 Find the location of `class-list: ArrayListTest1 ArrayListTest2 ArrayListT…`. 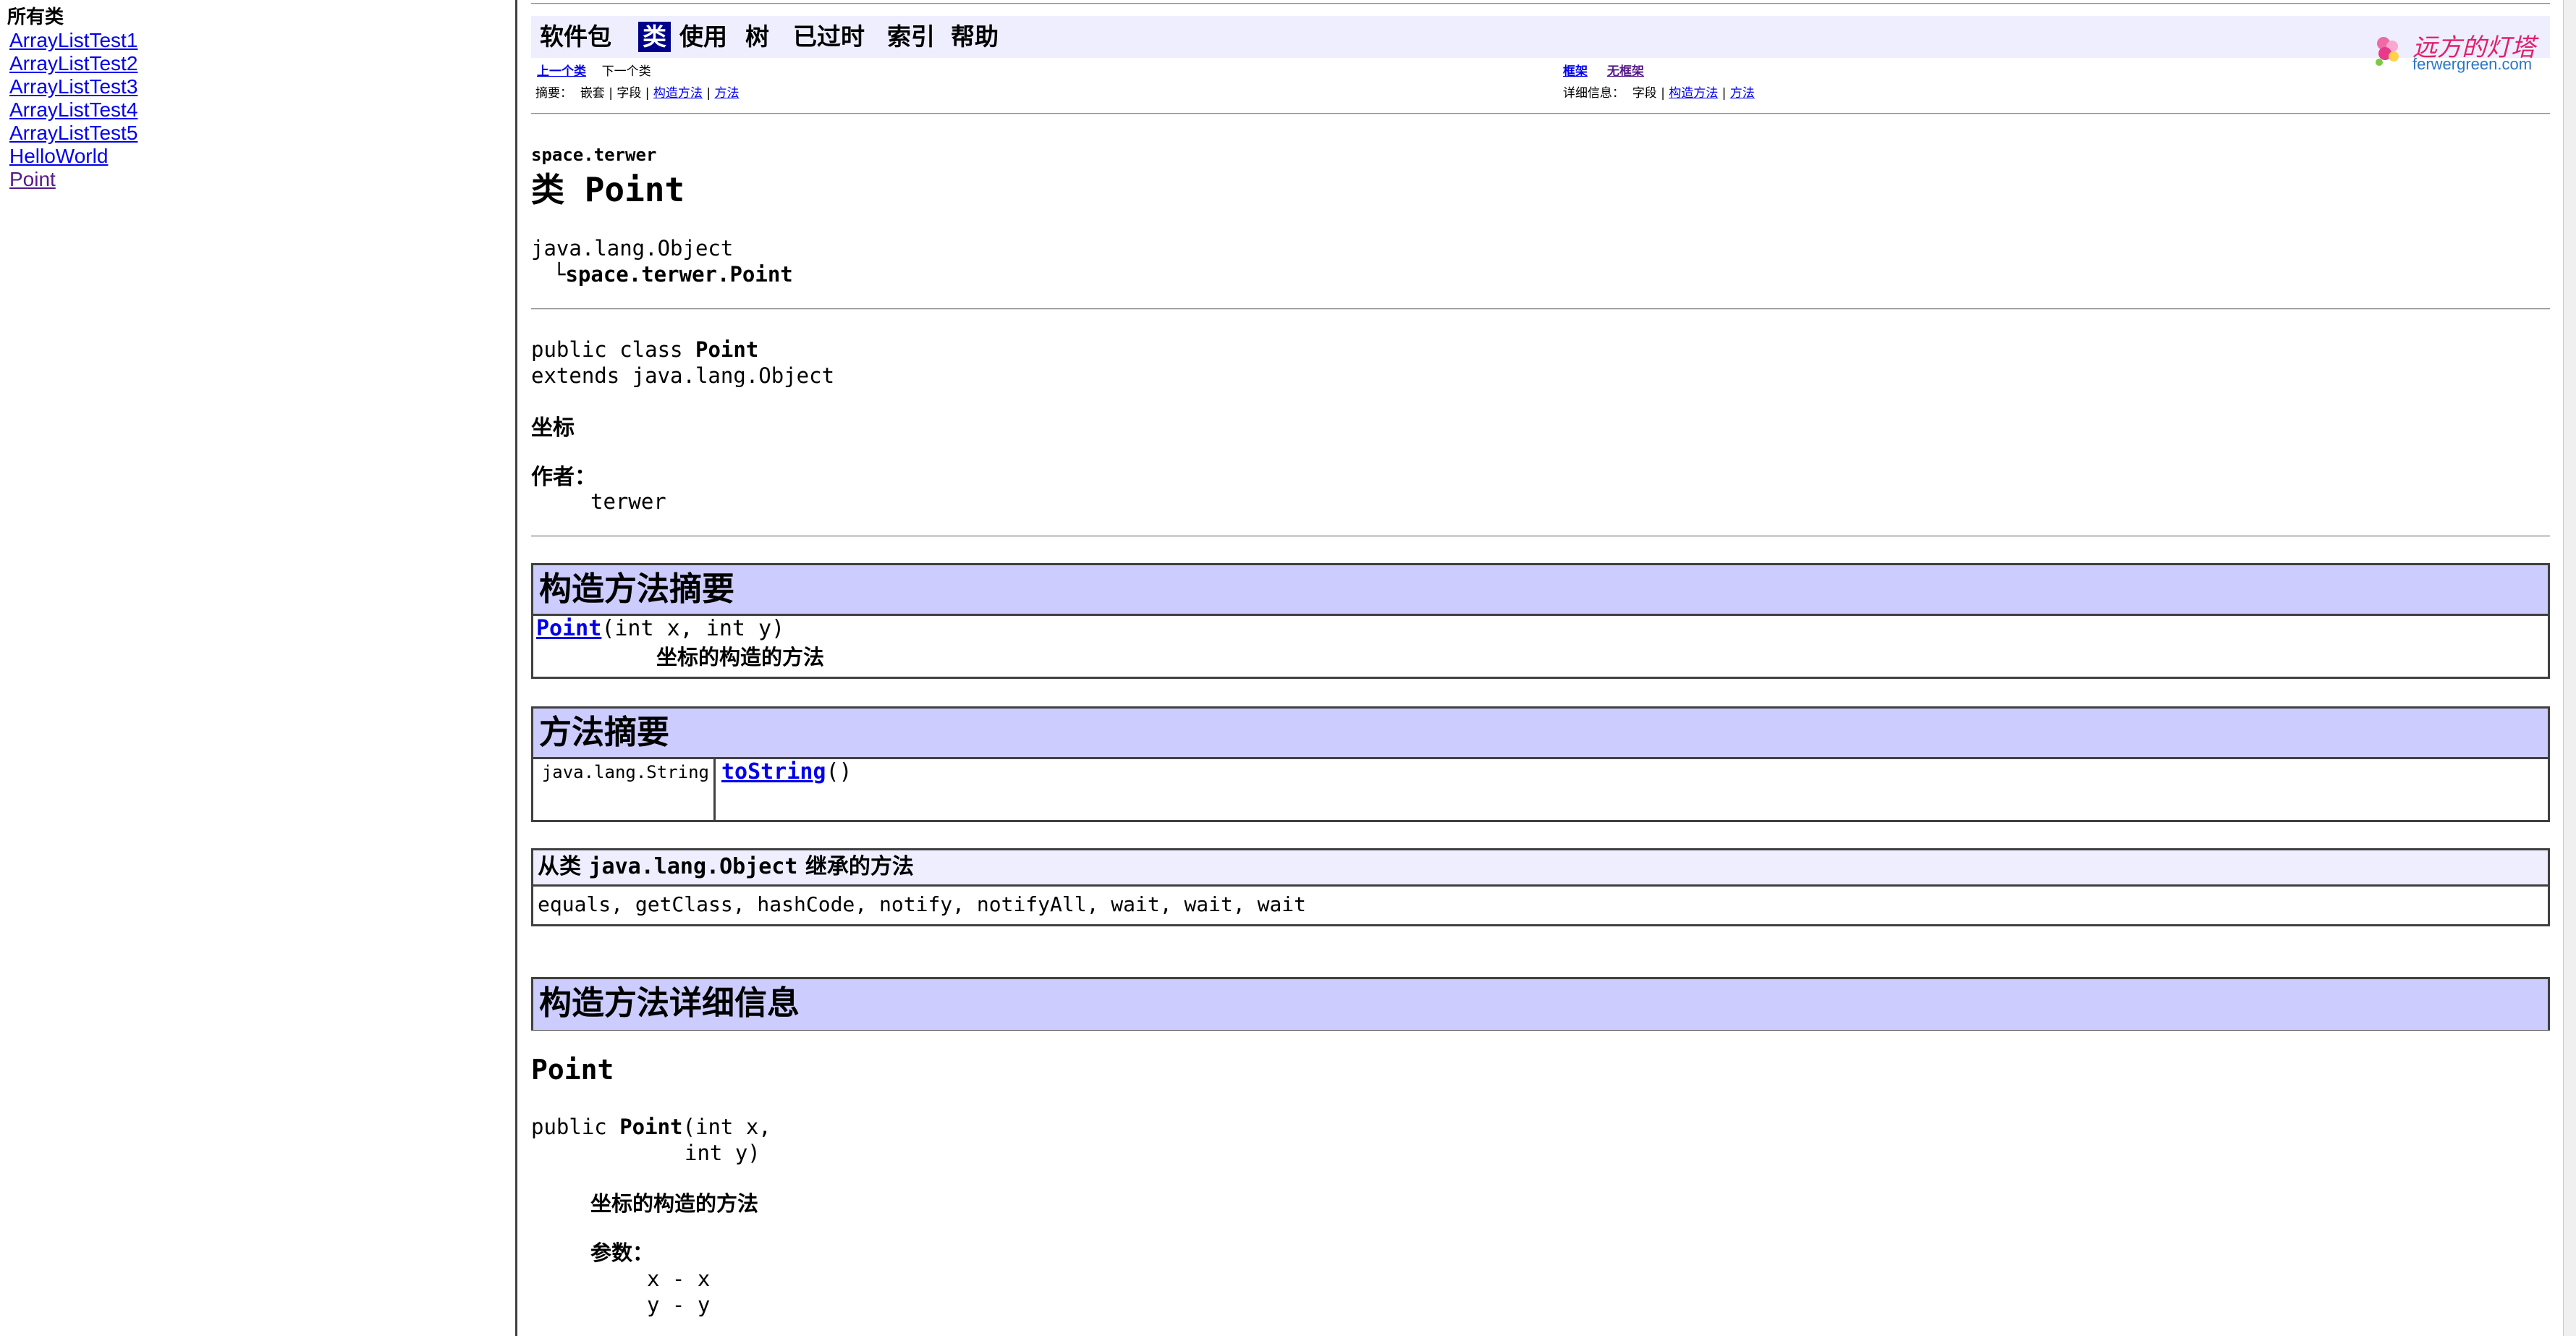

class-list: ArrayListTest1 ArrayListTest2 ArrayListT… is located at coordinates (73, 110).